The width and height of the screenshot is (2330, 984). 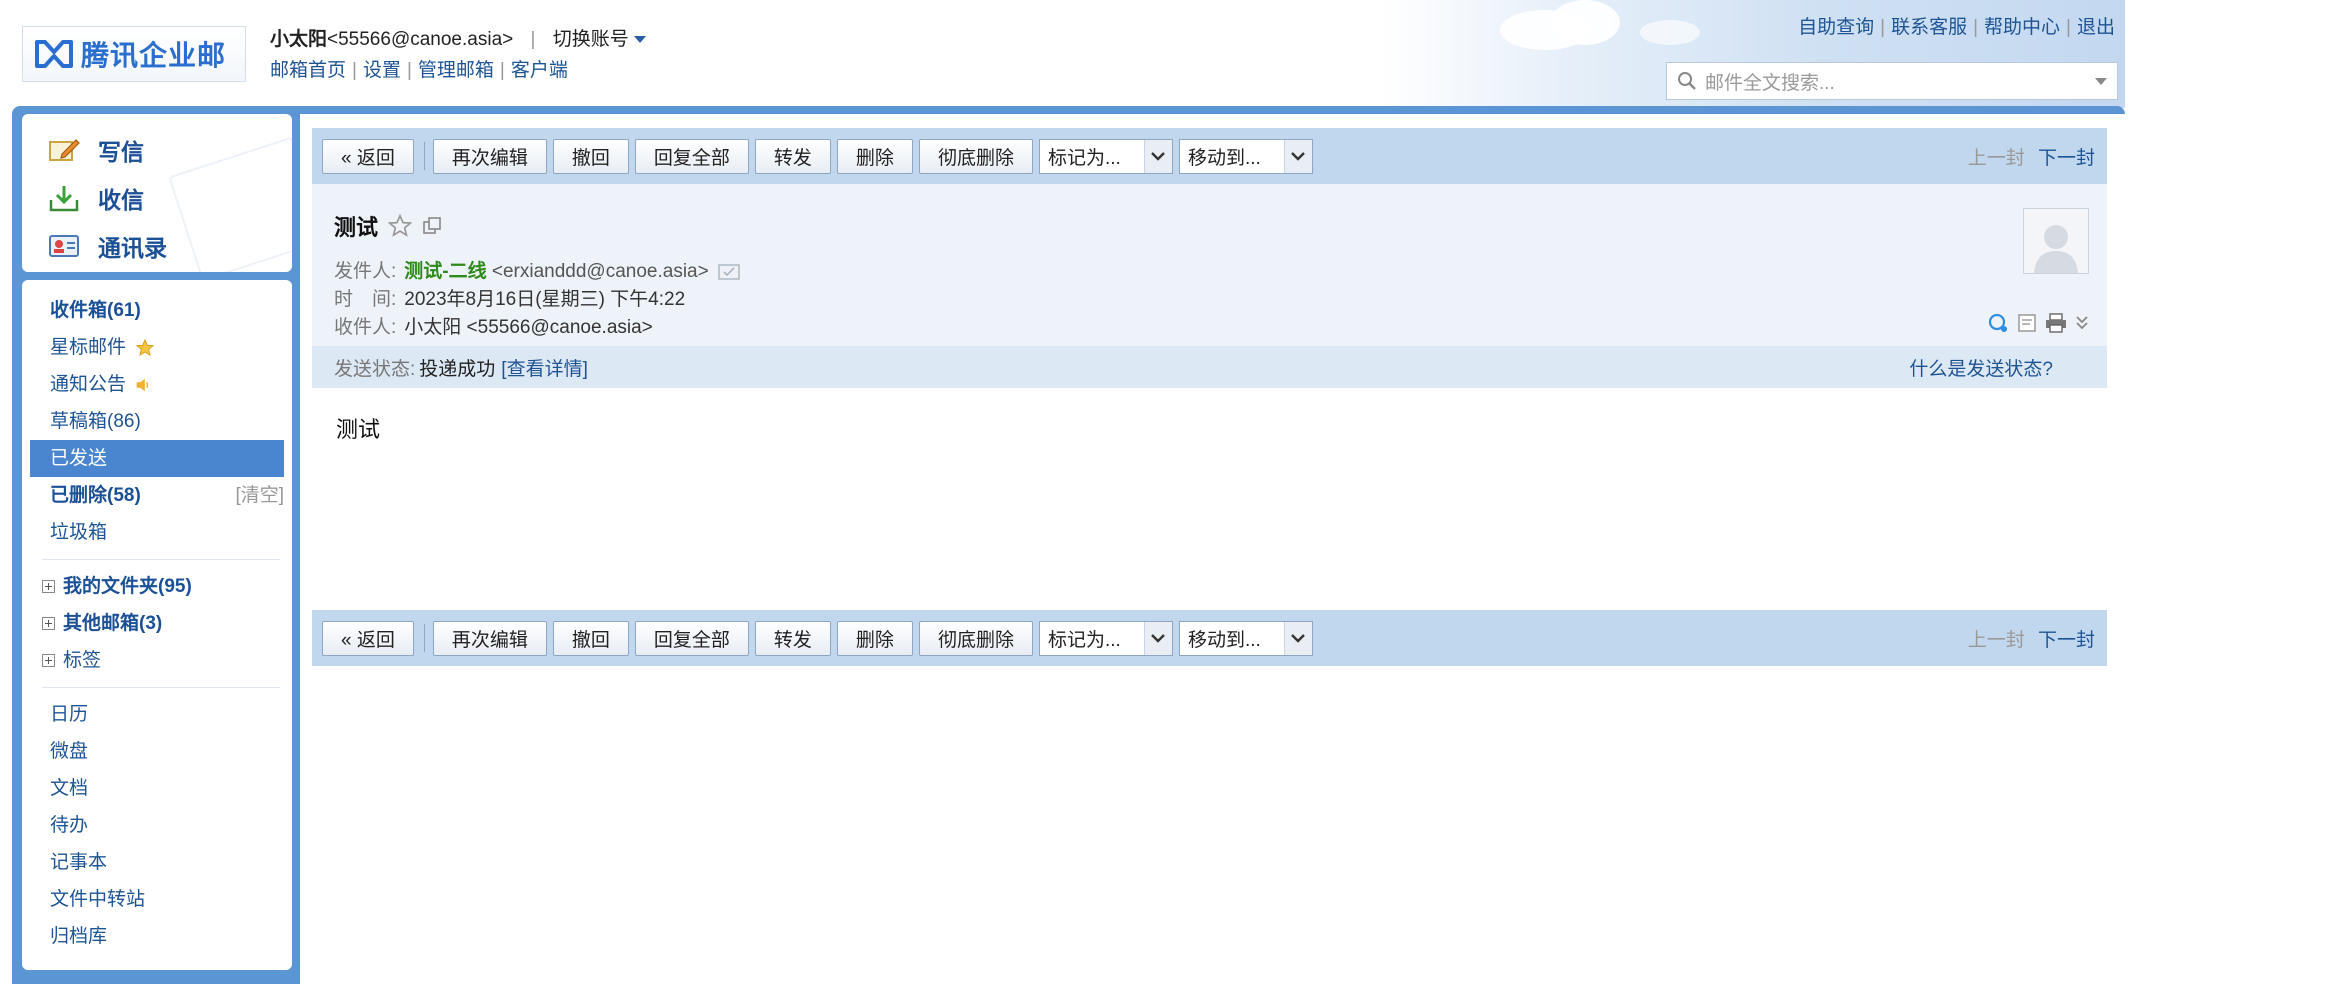 What do you see at coordinates (259, 495) in the screenshot?
I see `clear-trash-link: [清空]` at bounding box center [259, 495].